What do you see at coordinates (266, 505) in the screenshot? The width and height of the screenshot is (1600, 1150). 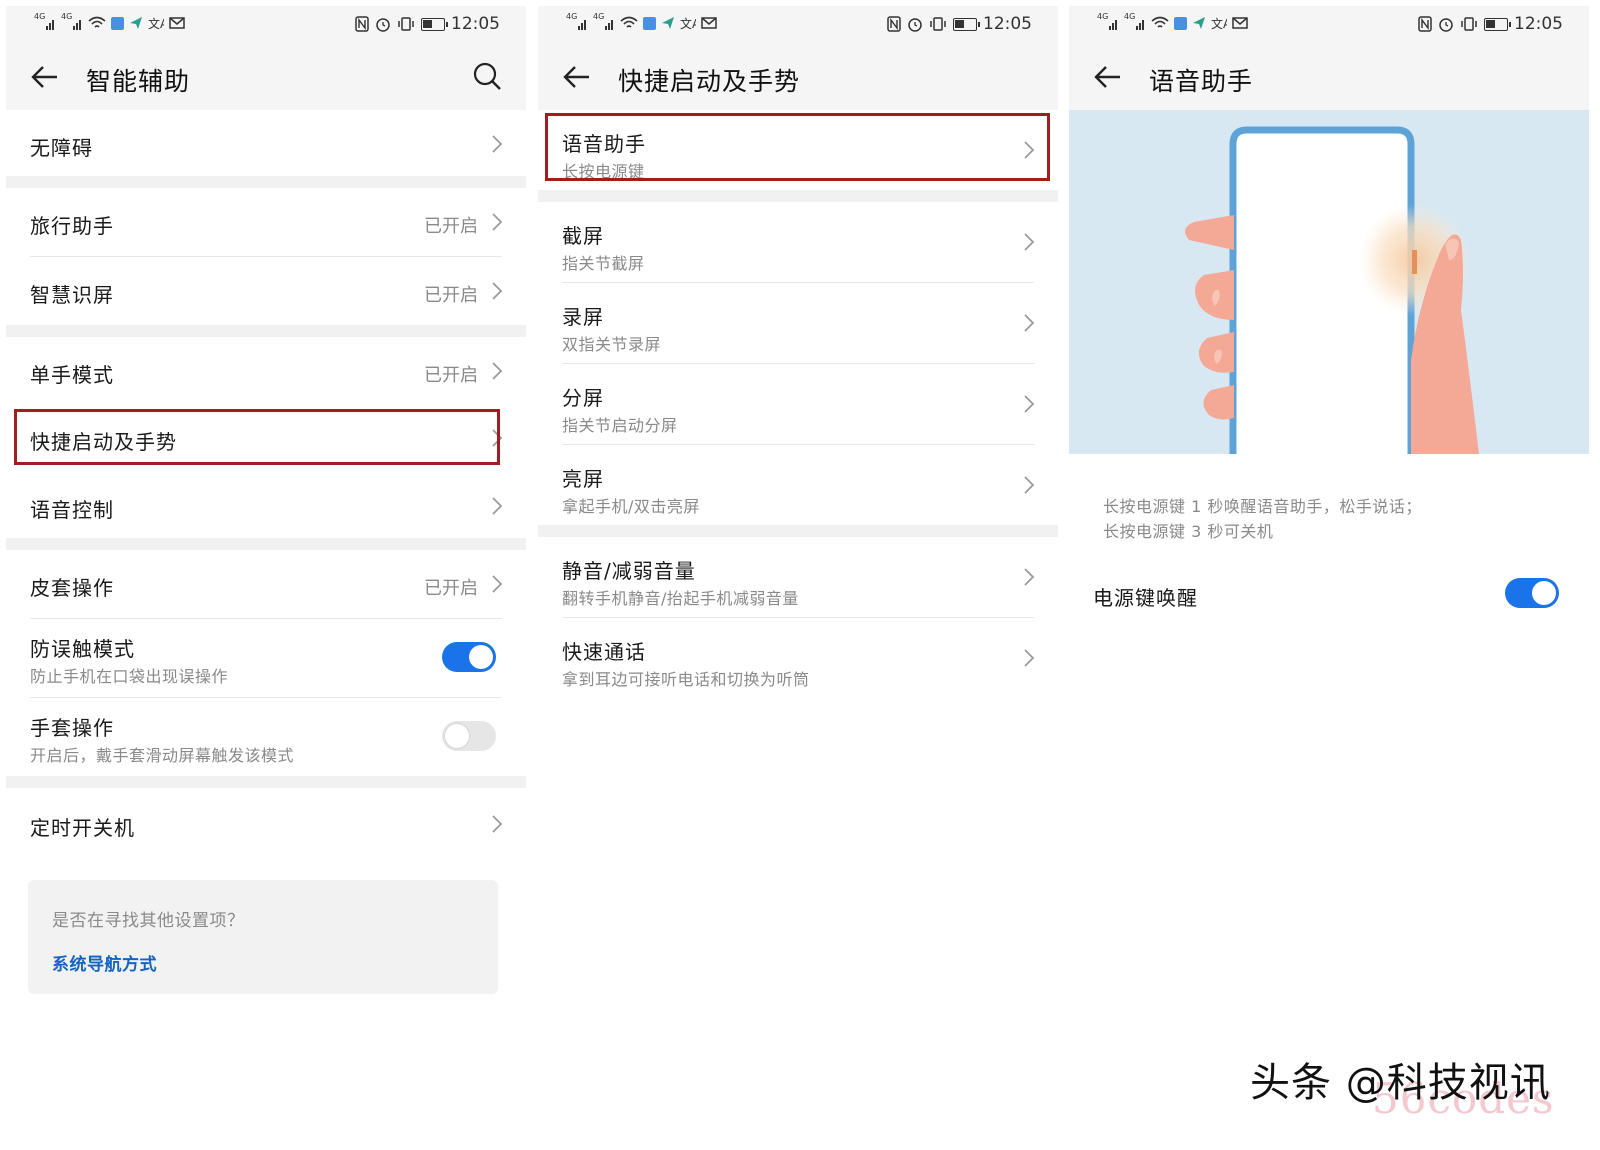 I see `settings-item-voice-control: 语音控制` at bounding box center [266, 505].